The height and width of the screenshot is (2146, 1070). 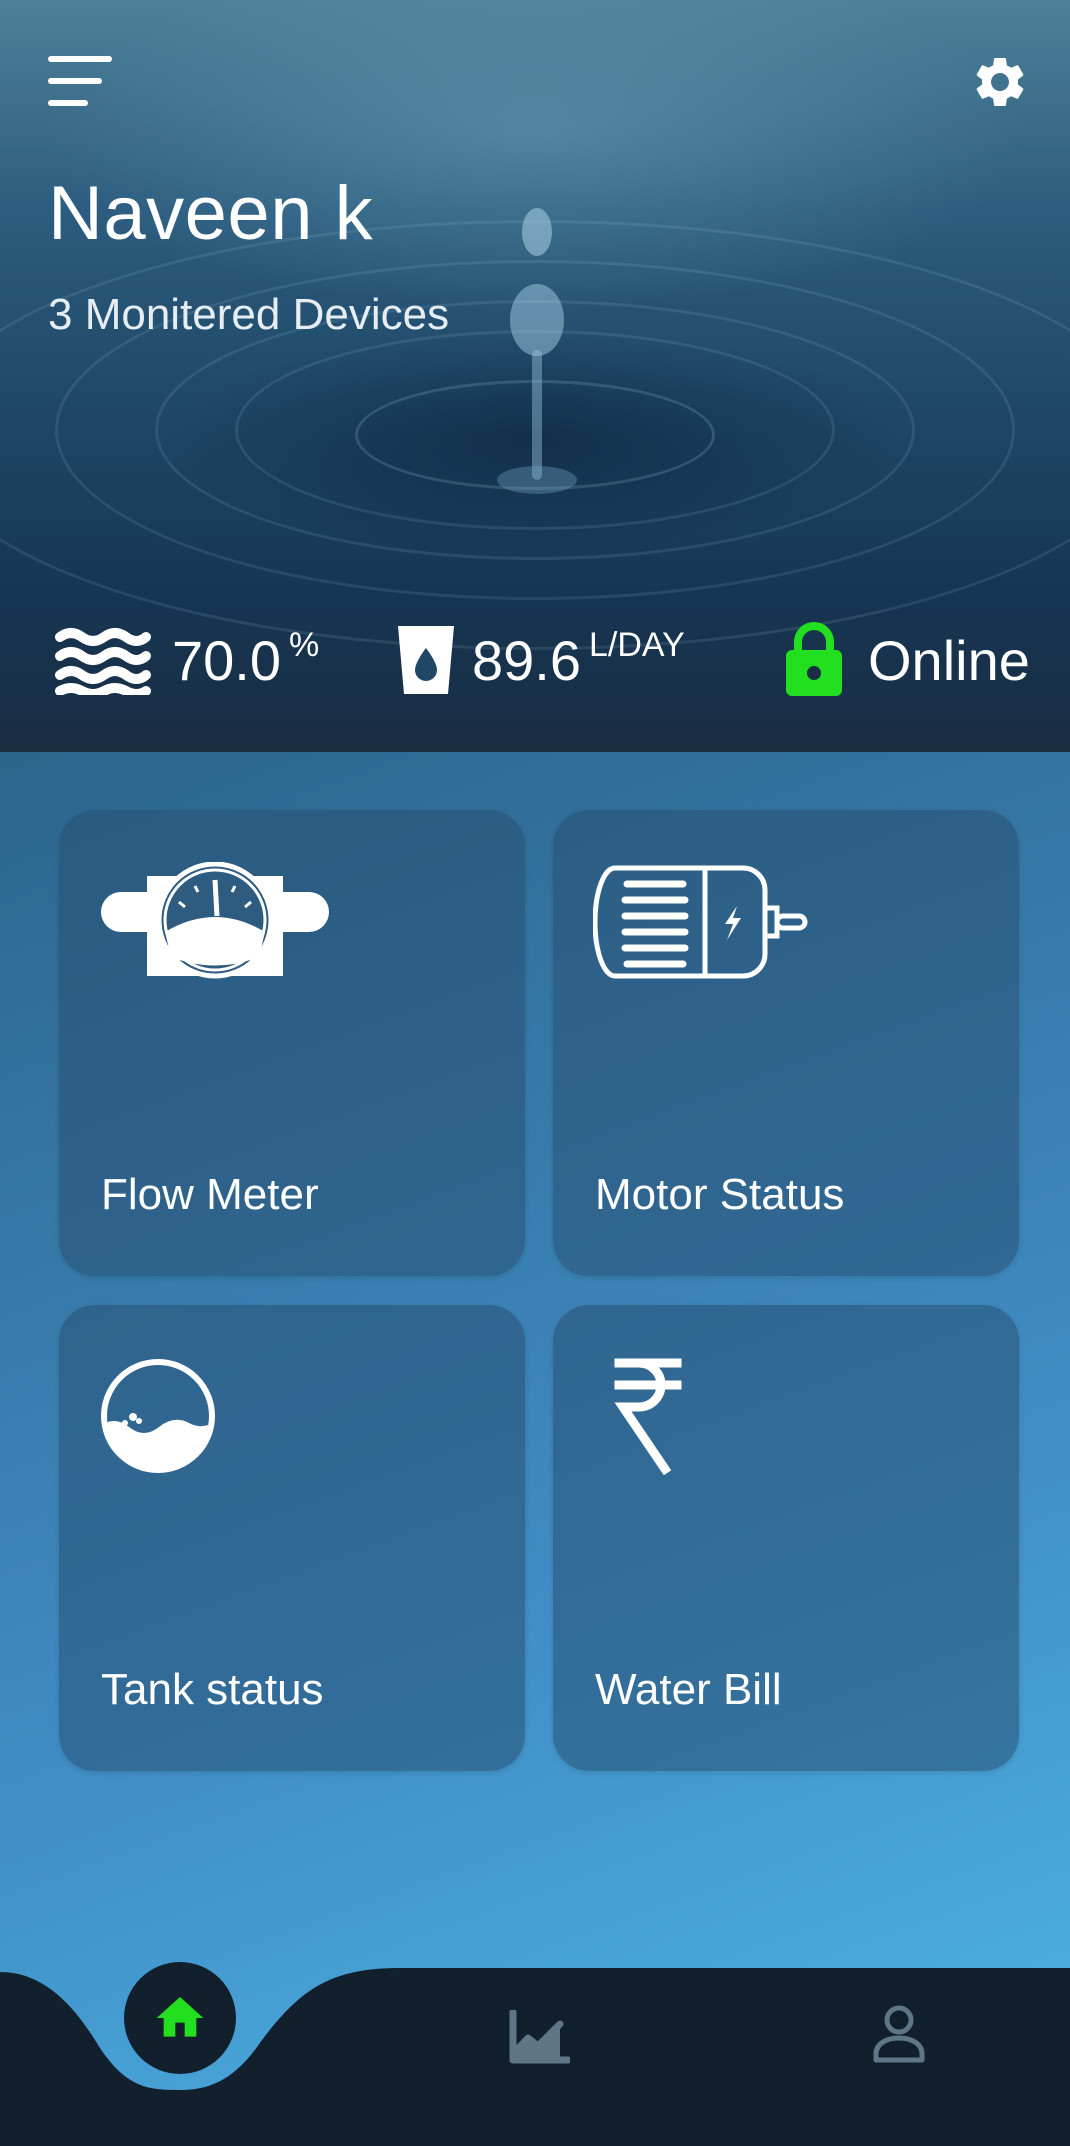 What do you see at coordinates (537, 351) in the screenshot?
I see `water-drop-image` at bounding box center [537, 351].